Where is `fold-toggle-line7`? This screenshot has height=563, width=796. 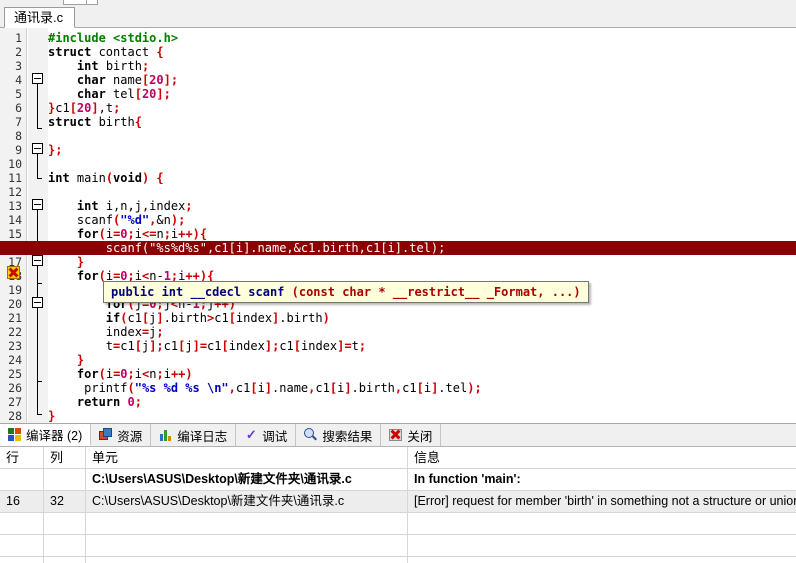
fold-toggle-line7 is located at coordinates (37, 148).